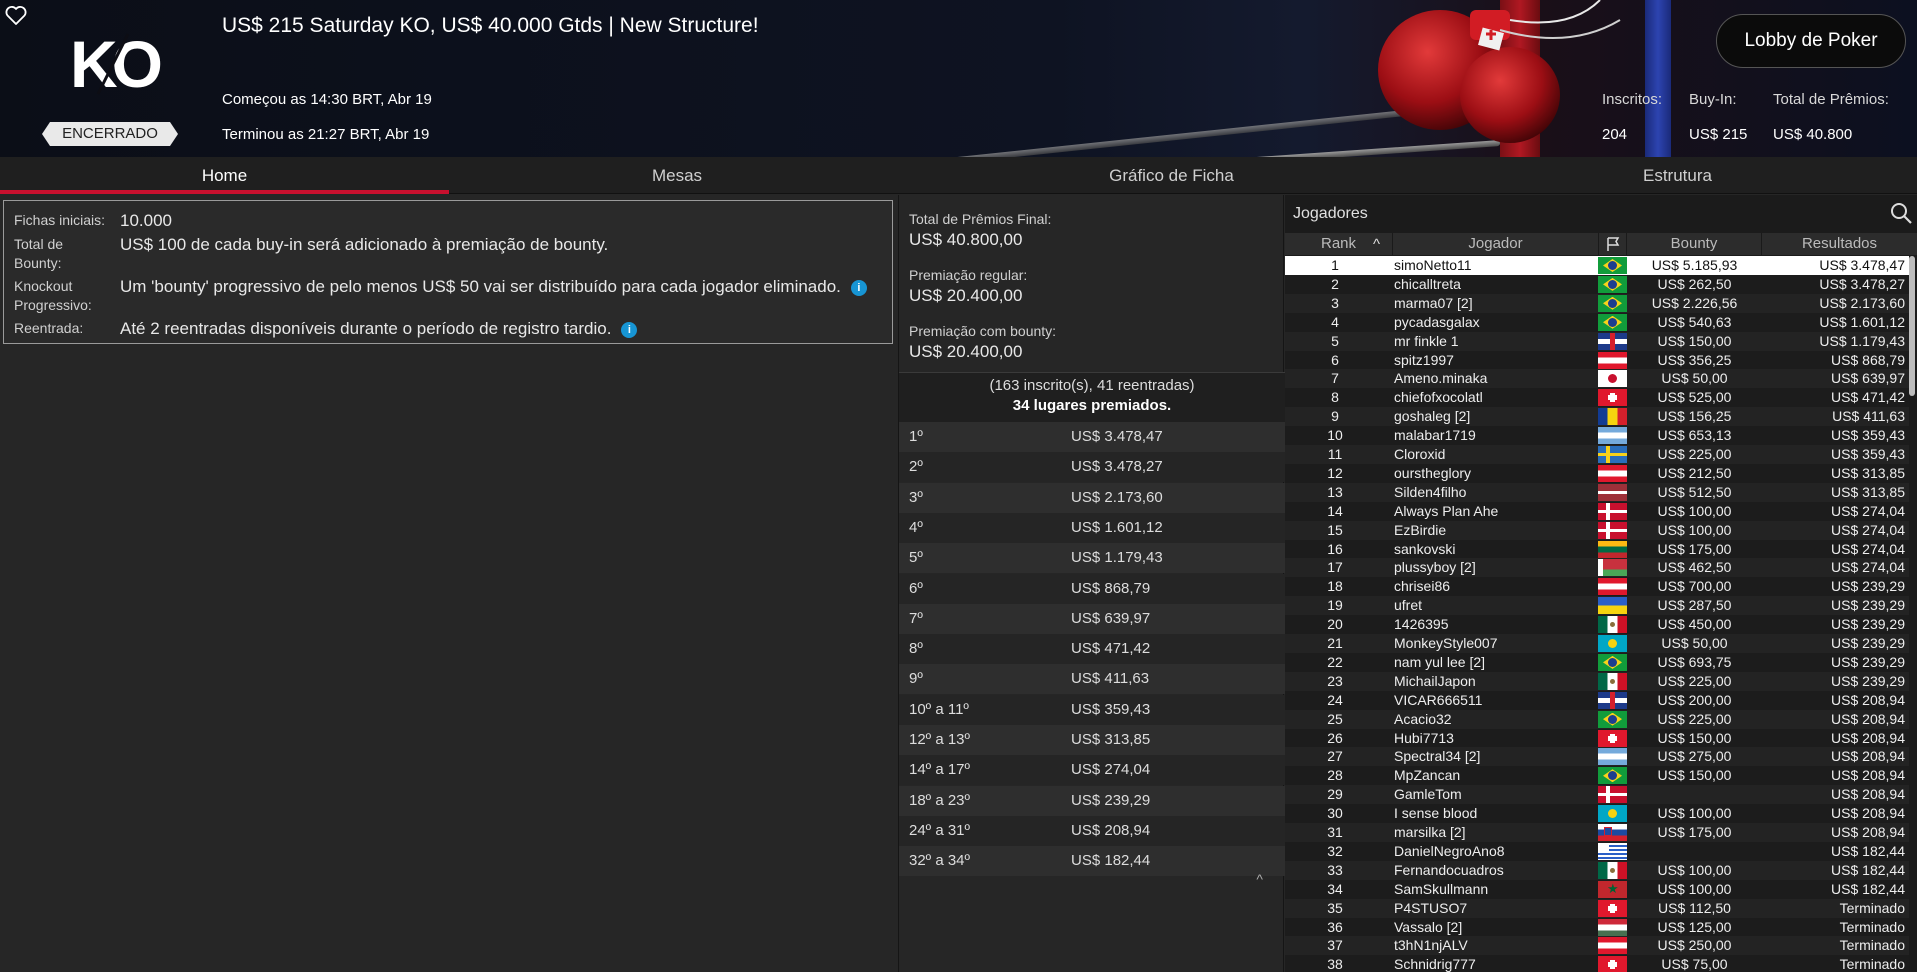  What do you see at coordinates (1597, 360) in the screenshot?
I see `player-row: 6 spitz1997 US$ 356,25 US$ 868,79` at bounding box center [1597, 360].